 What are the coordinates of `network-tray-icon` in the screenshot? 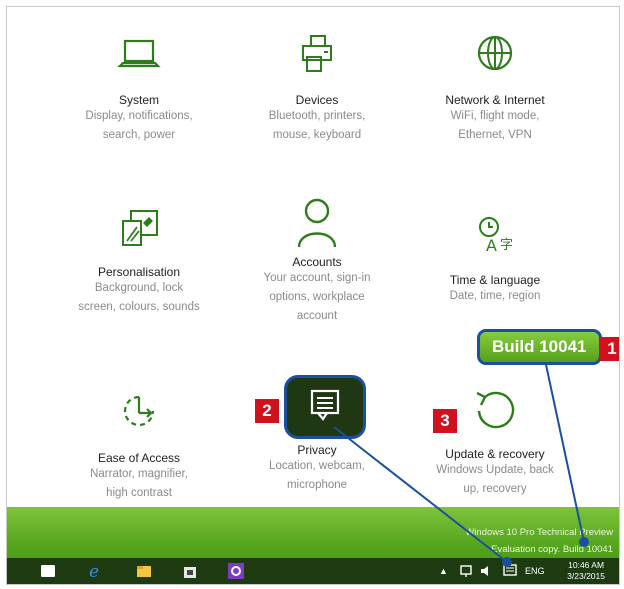 It's located at (466, 571).